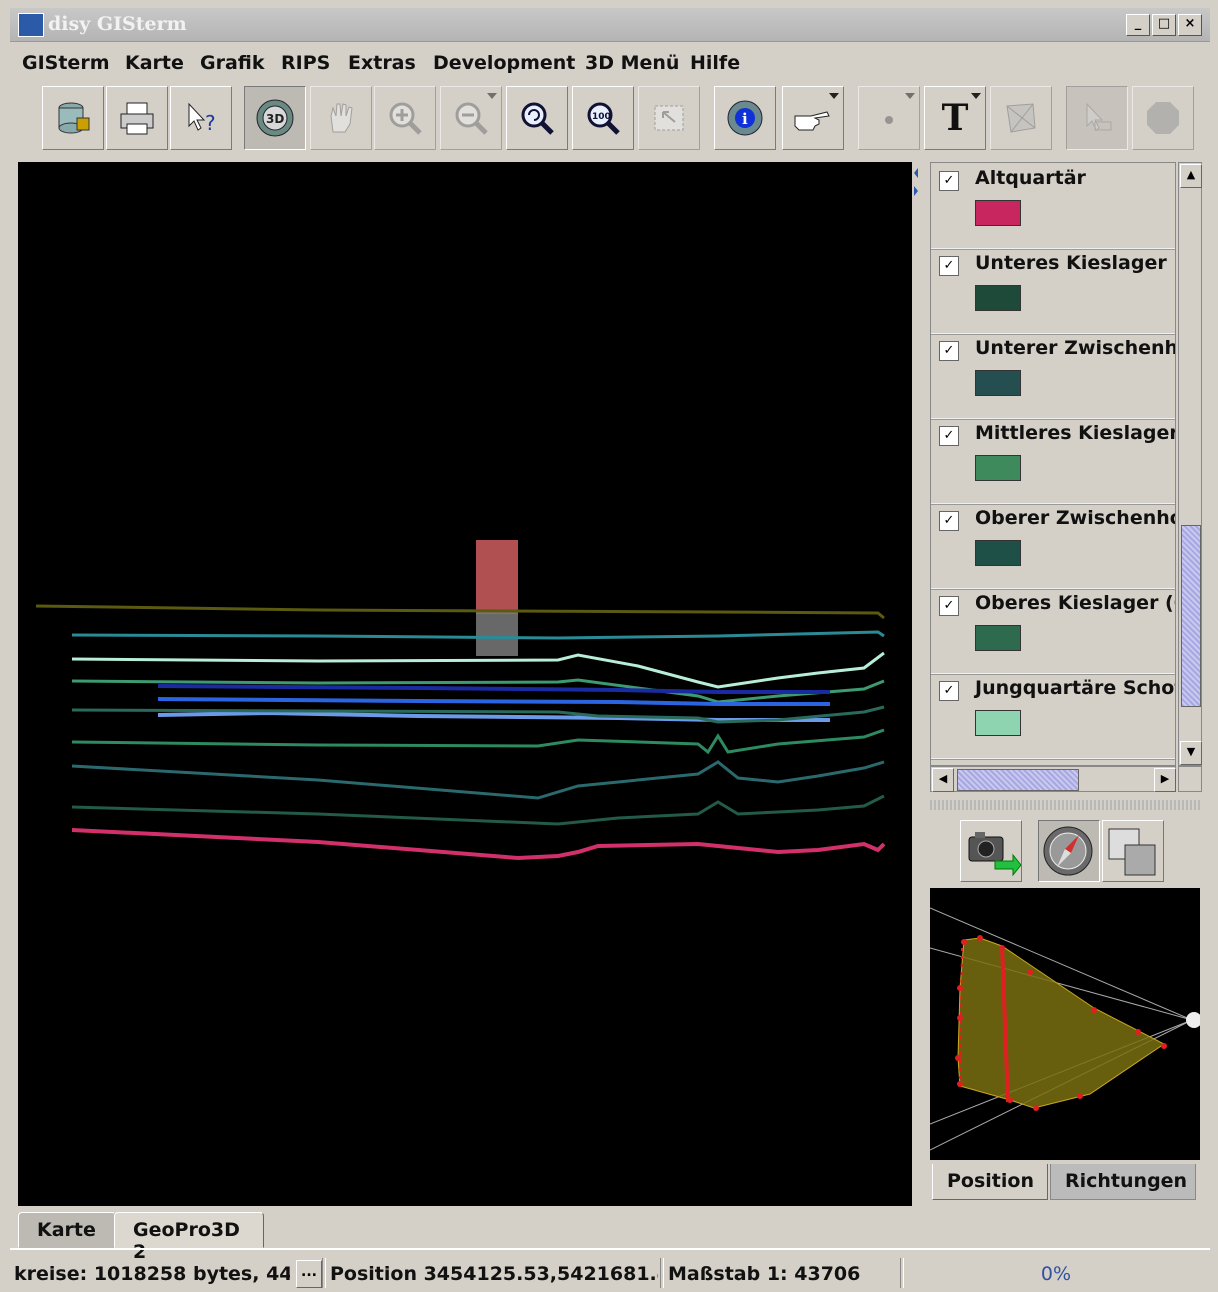  I want to click on tab-strip-underline, so click(610, 1249).